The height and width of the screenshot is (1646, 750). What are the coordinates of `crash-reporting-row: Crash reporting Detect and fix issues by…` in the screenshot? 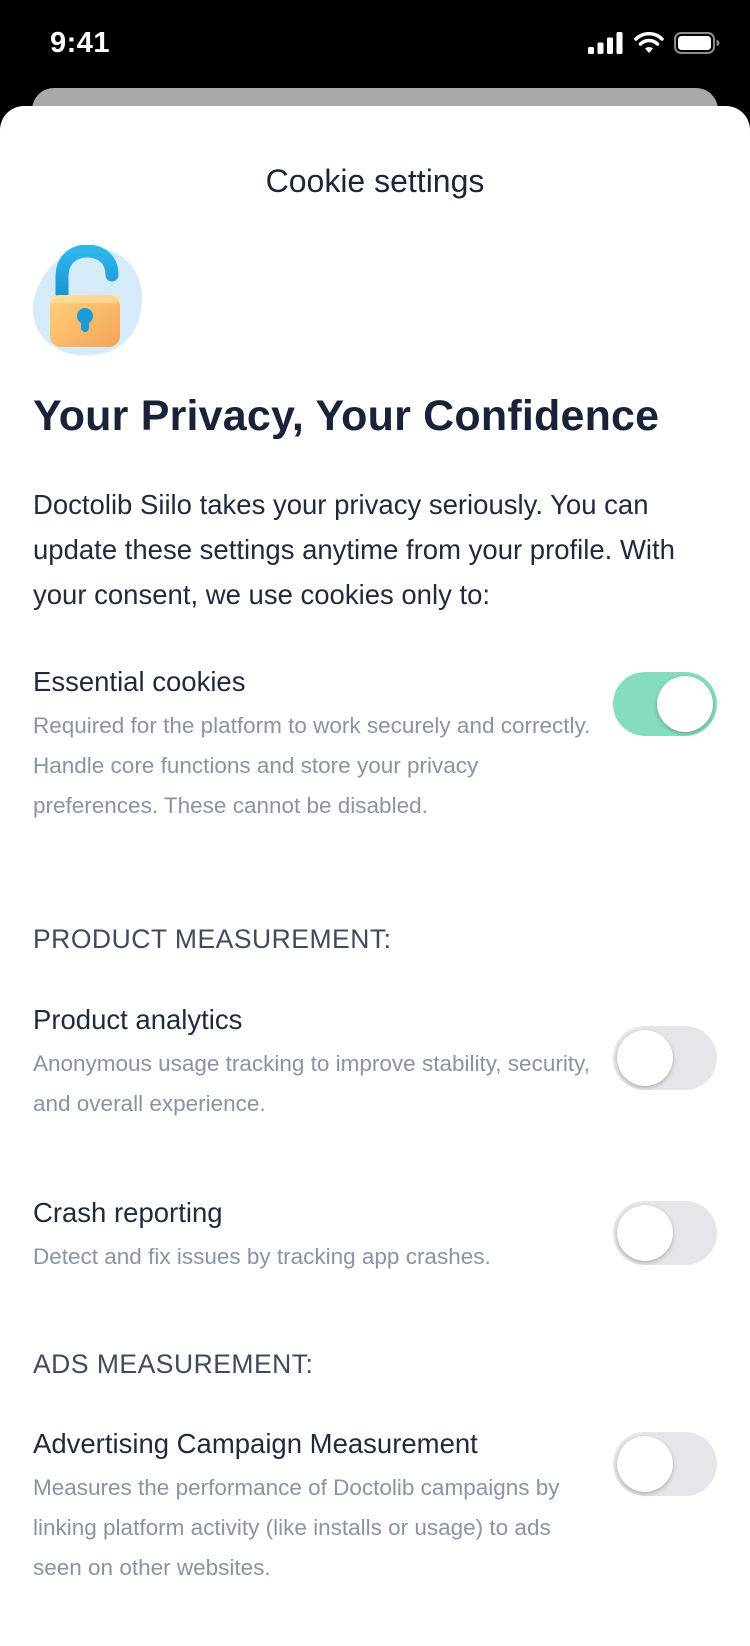 It's located at (375, 1235).